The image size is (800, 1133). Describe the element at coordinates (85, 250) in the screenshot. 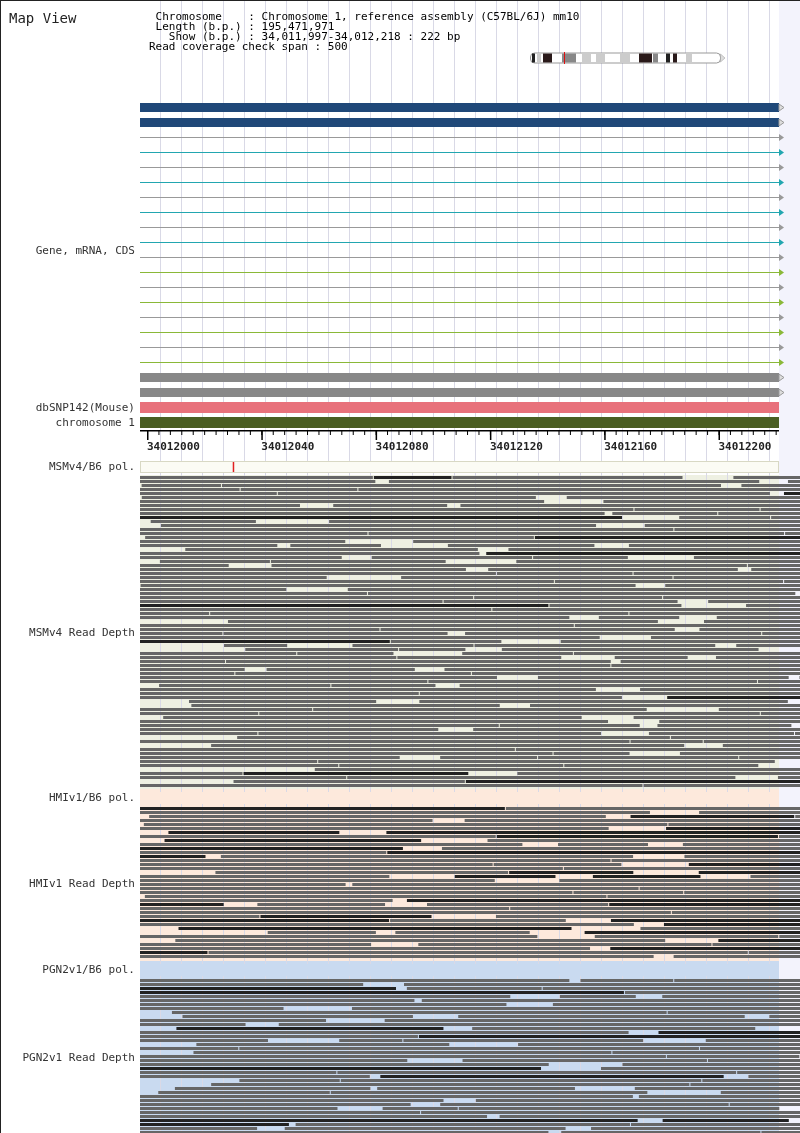

I see `track-label: Gene, mRNA, CDS` at that location.